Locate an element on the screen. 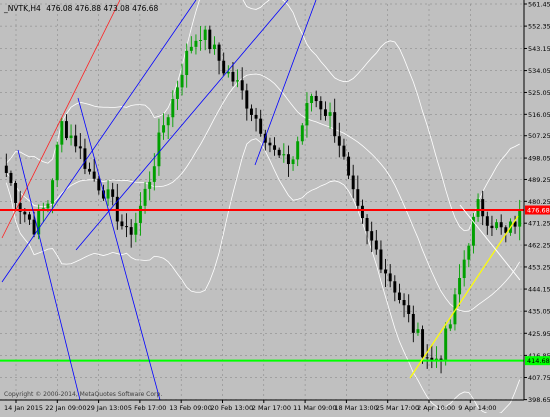 The width and height of the screenshot is (550, 417). y-tick-label: 480.25 is located at coordinates (539, 202).